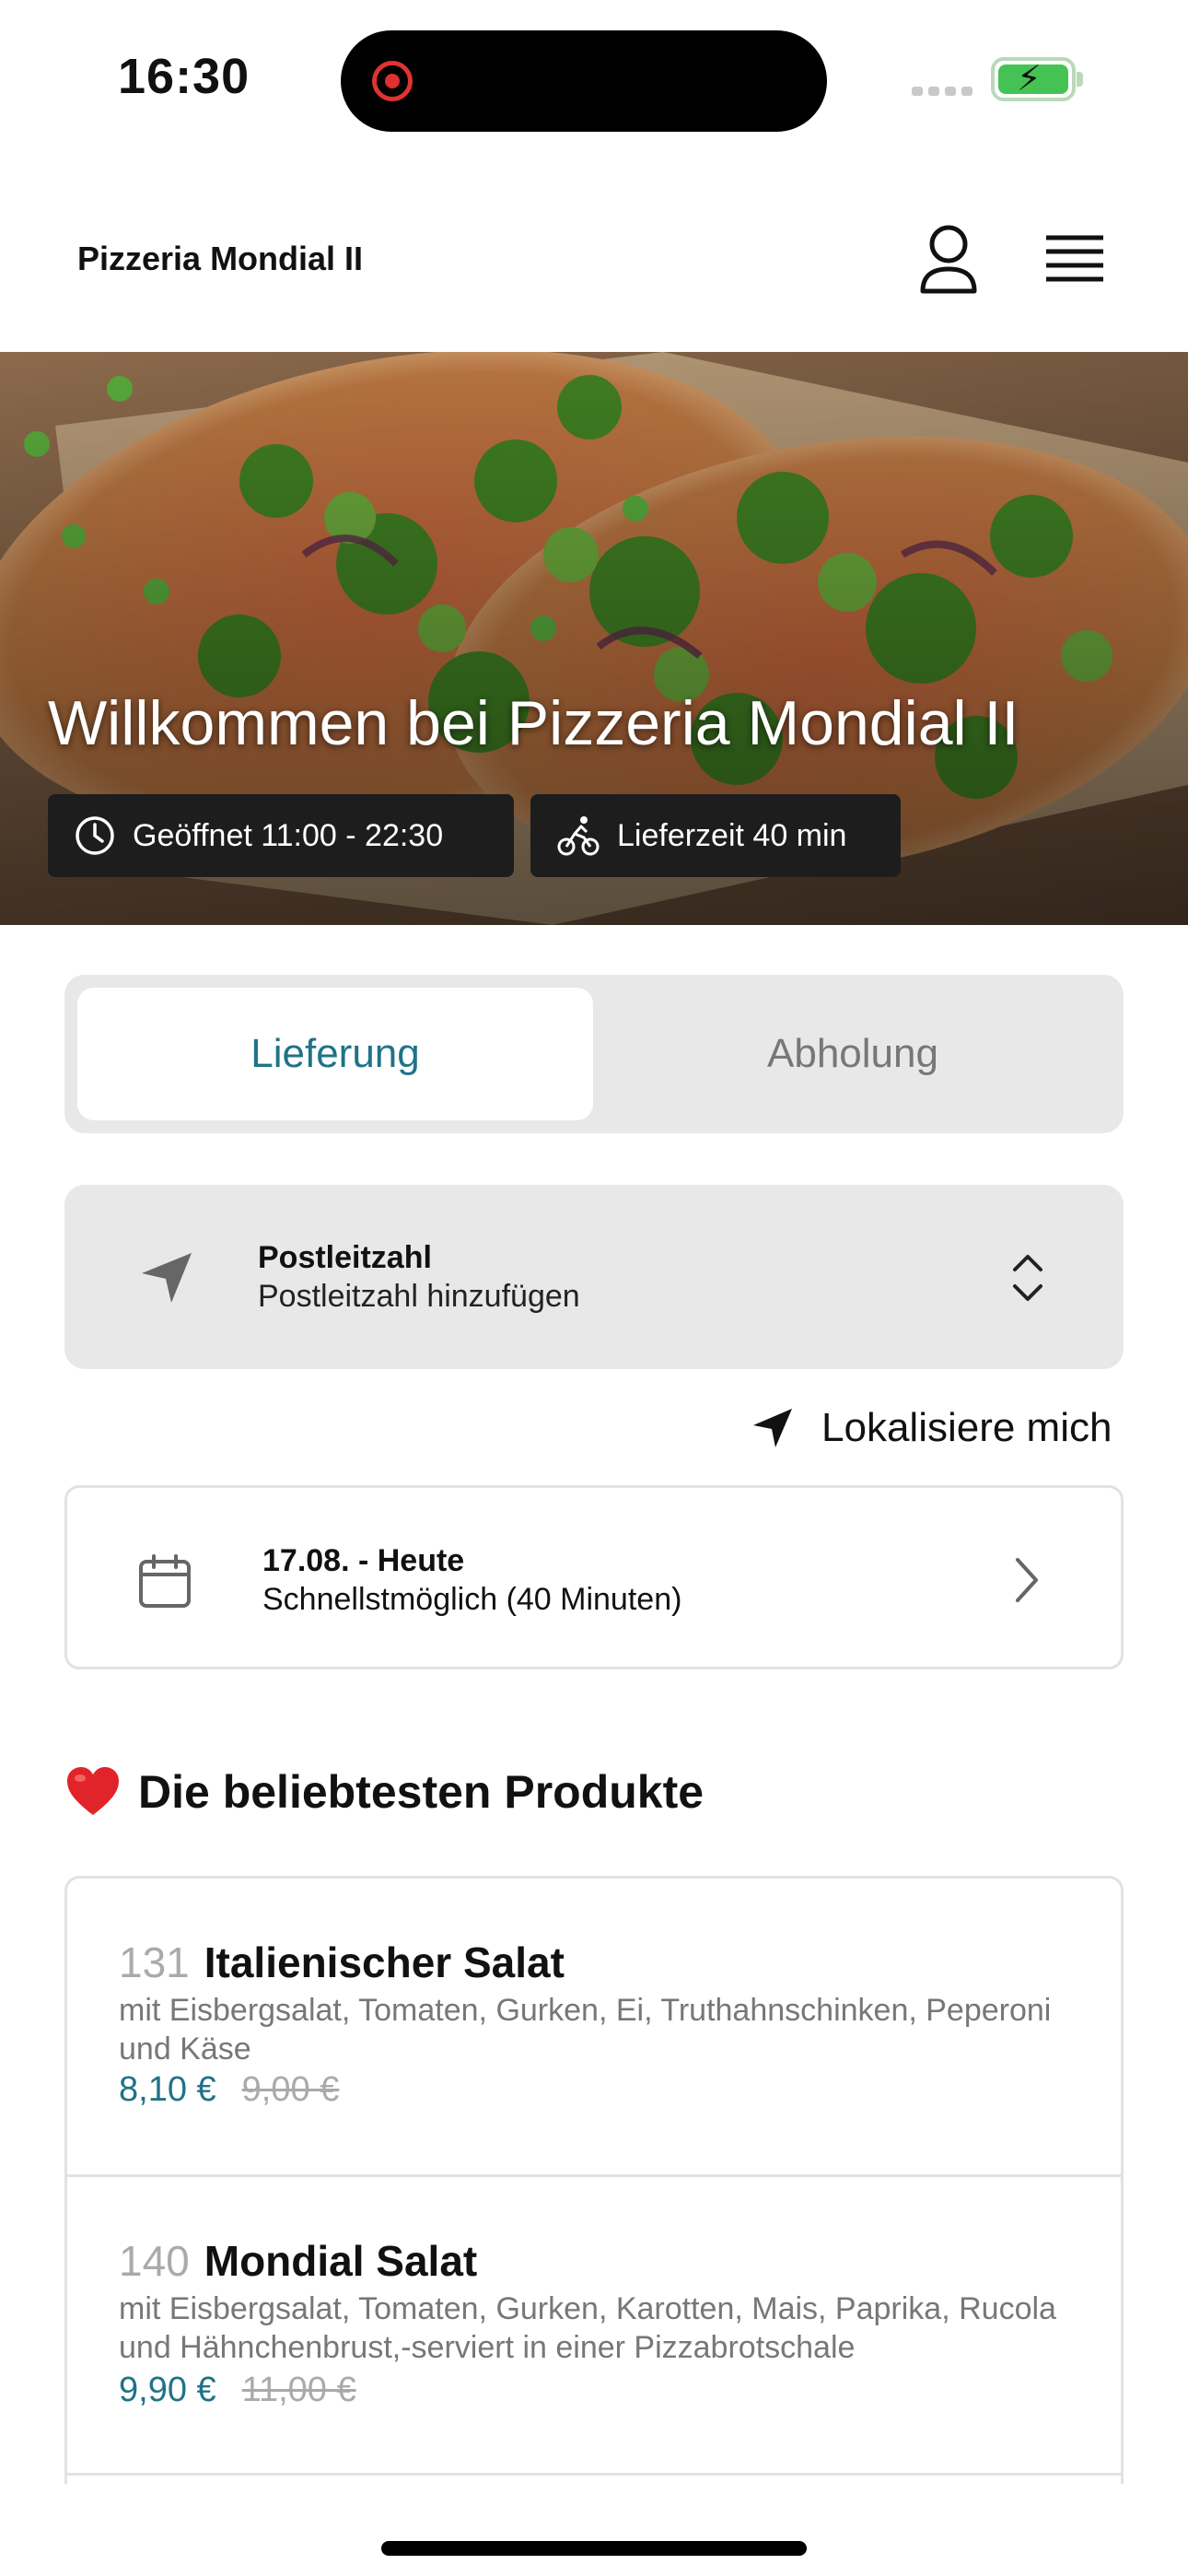 The image size is (1188, 2576). Describe the element at coordinates (1027, 1580) in the screenshot. I see `chevron-right-icon` at that location.